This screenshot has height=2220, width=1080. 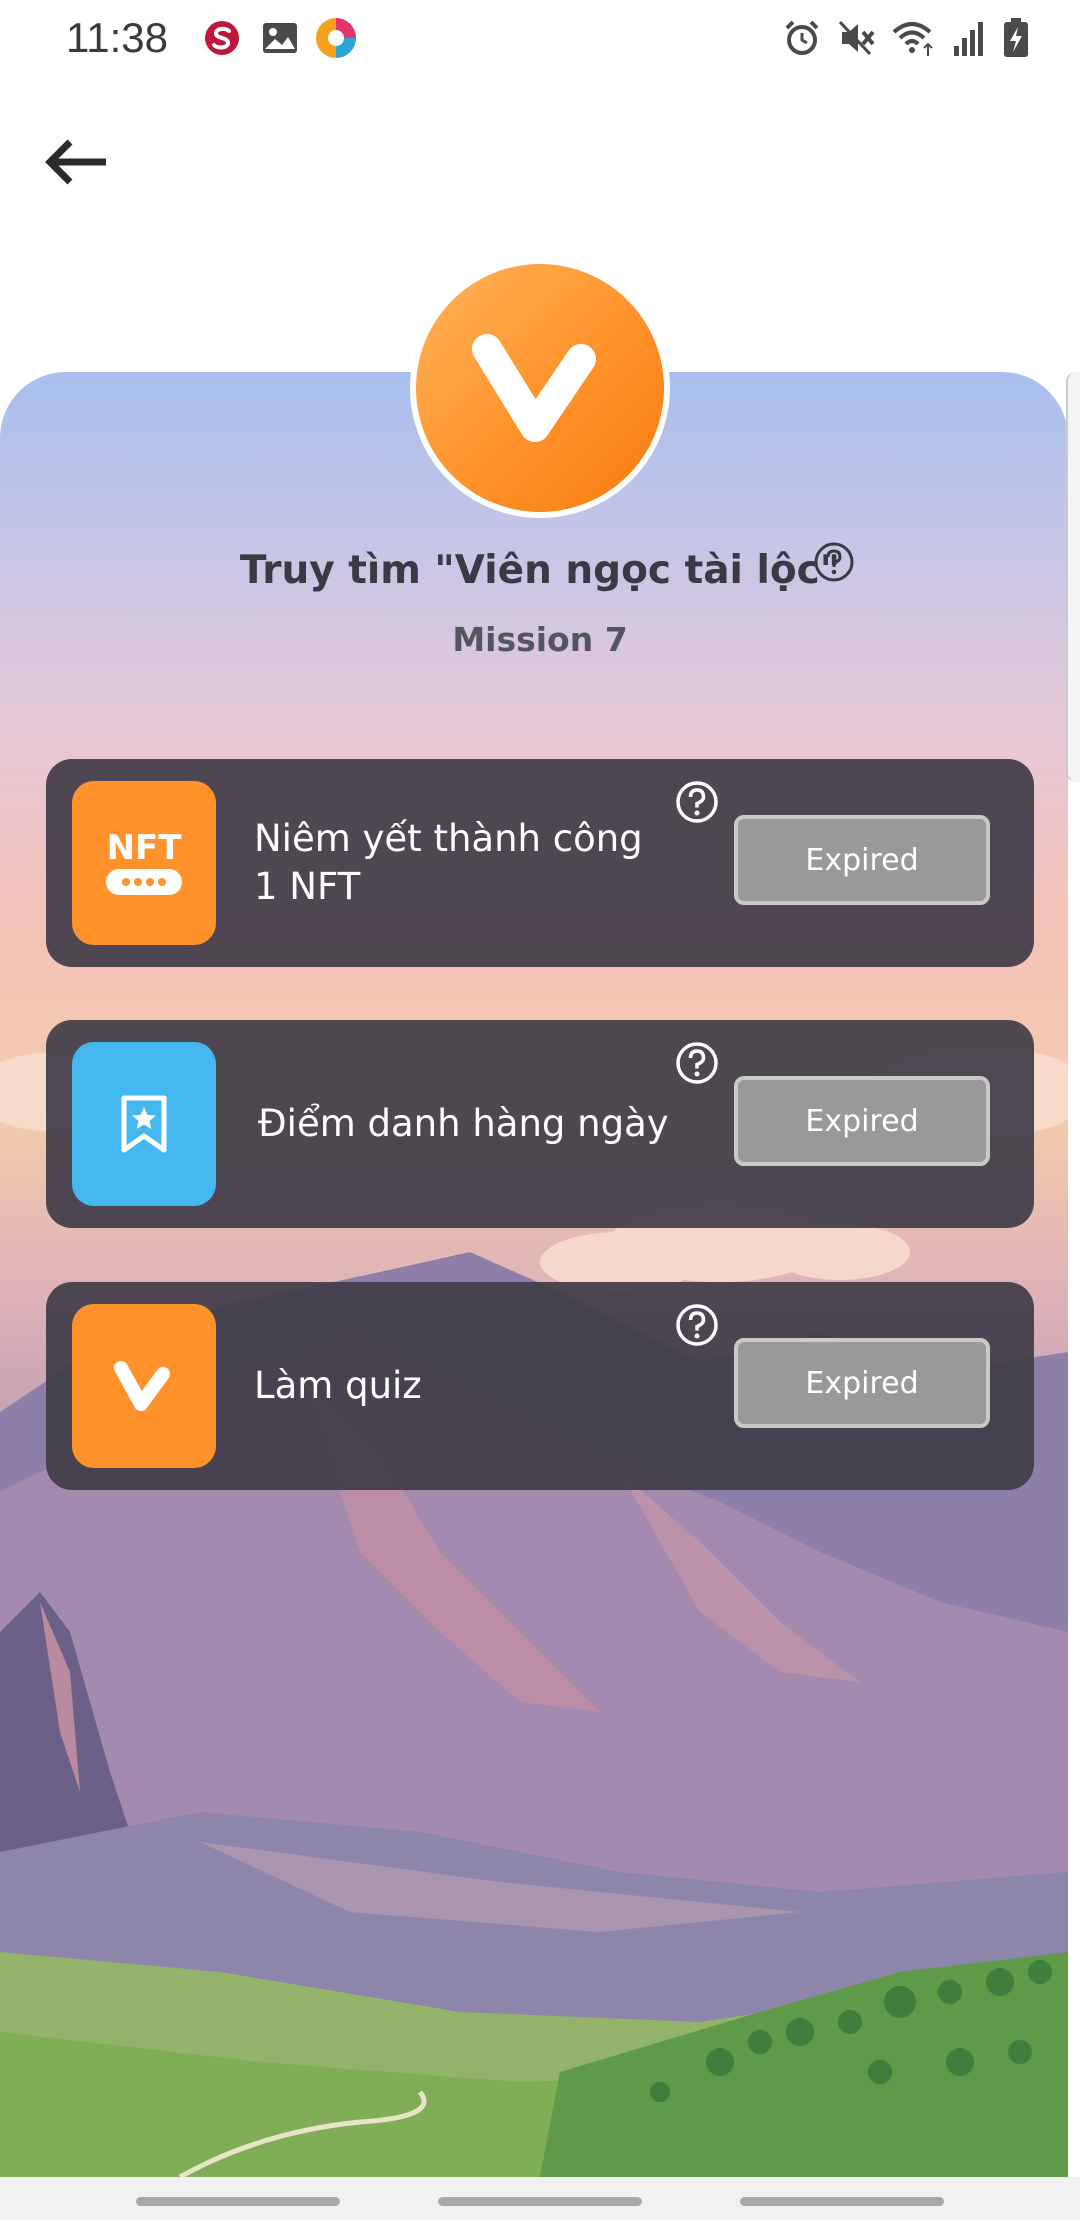 What do you see at coordinates (145, 848) in the screenshot?
I see `svg-text: NFT` at bounding box center [145, 848].